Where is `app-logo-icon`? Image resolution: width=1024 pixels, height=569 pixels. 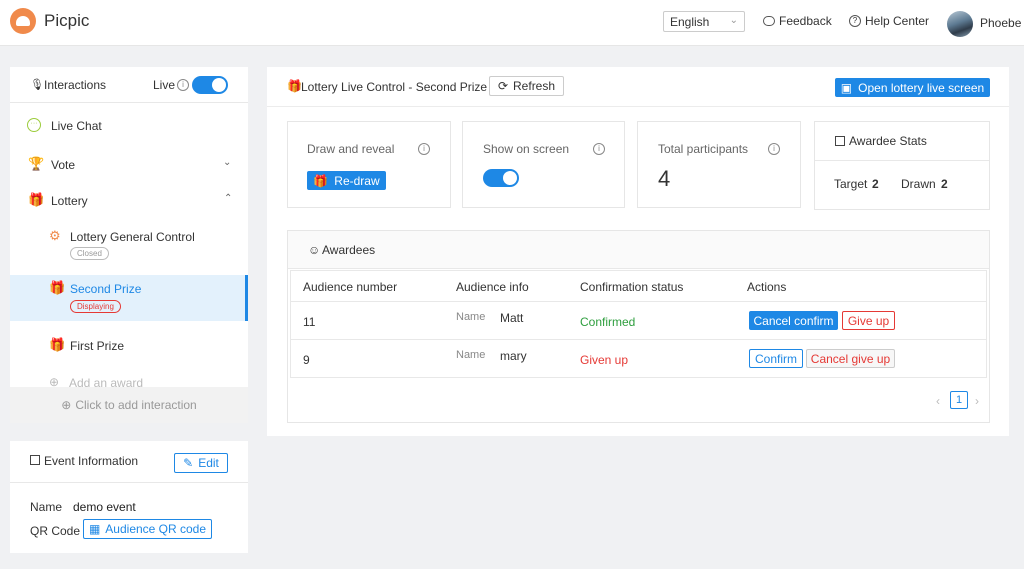 app-logo-icon is located at coordinates (23, 21).